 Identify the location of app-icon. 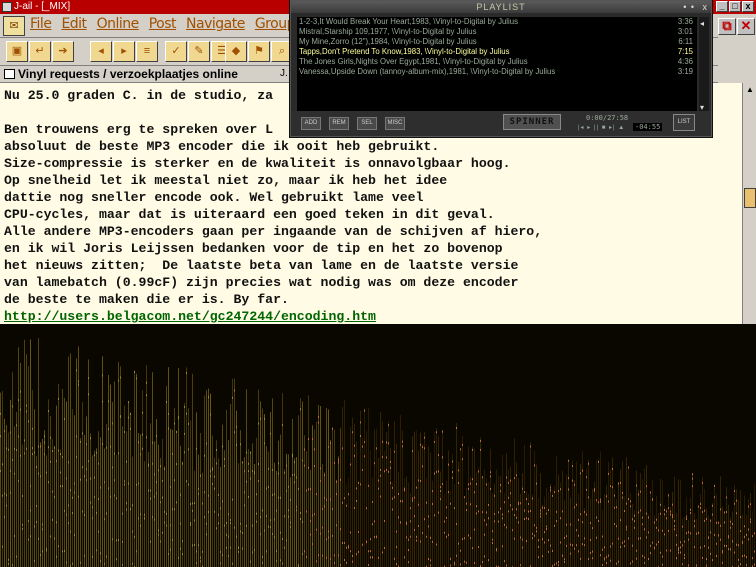
(7, 7).